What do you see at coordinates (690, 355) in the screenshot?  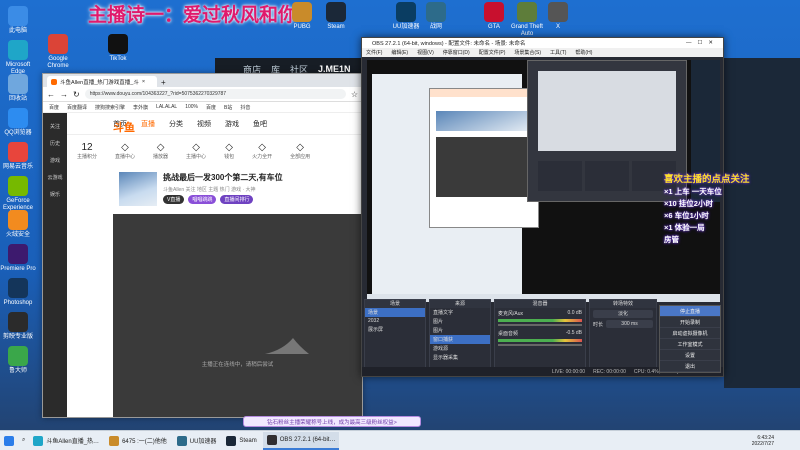 I see `obs-control-button: 设置` at bounding box center [690, 355].